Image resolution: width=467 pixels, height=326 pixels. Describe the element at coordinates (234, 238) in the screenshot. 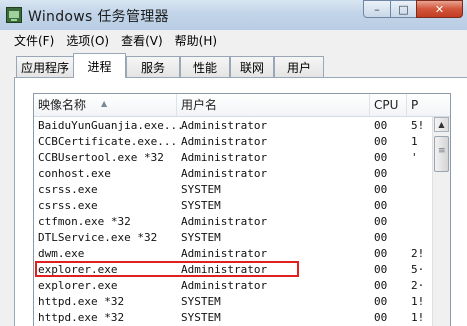

I see `table-row: DTLService.exe *32 SYSTEM 00` at that location.